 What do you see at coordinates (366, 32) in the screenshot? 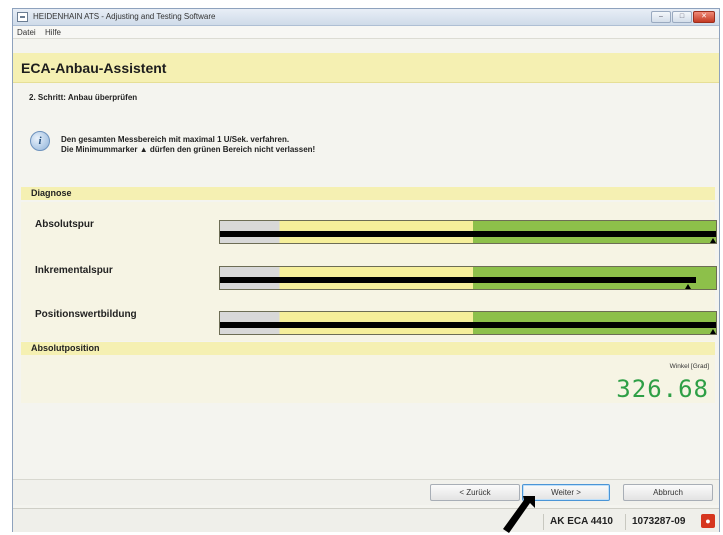
I see `menu-bar: Datei Hilfe` at bounding box center [366, 32].